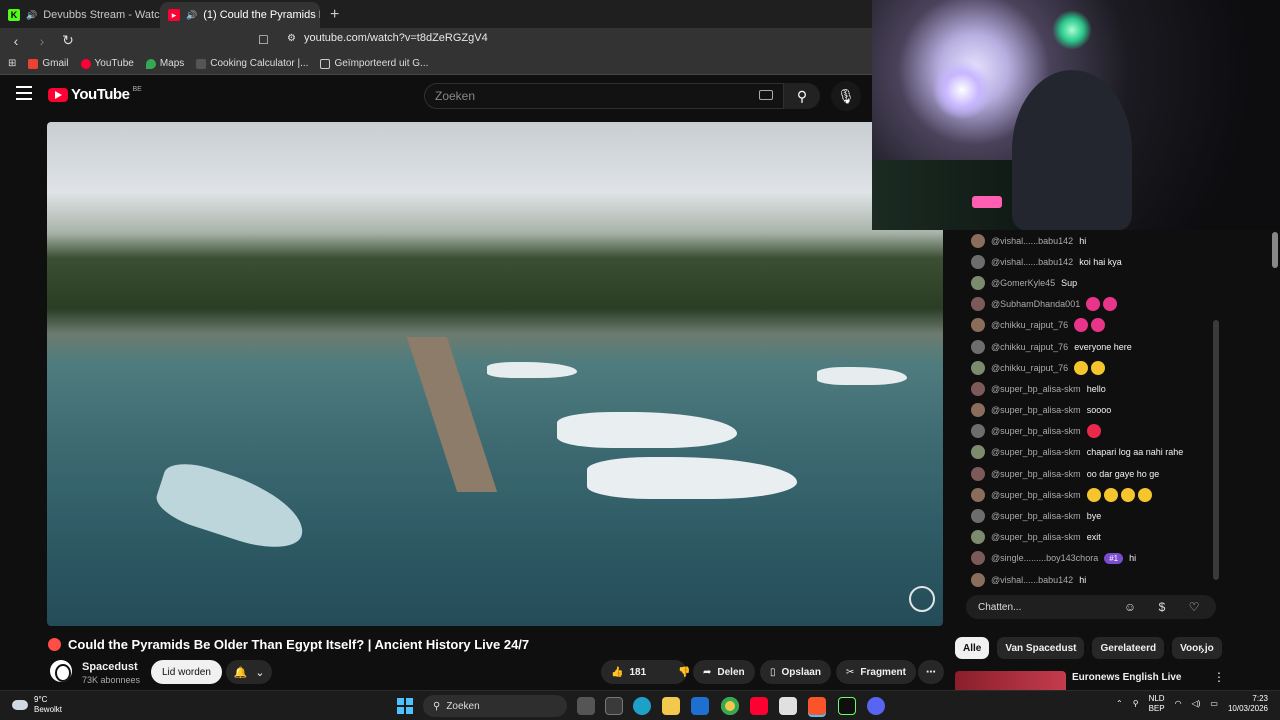 The height and width of the screenshot is (720, 1280). What do you see at coordinates (766, 95) in the screenshot?
I see `keyboard-icon` at bounding box center [766, 95].